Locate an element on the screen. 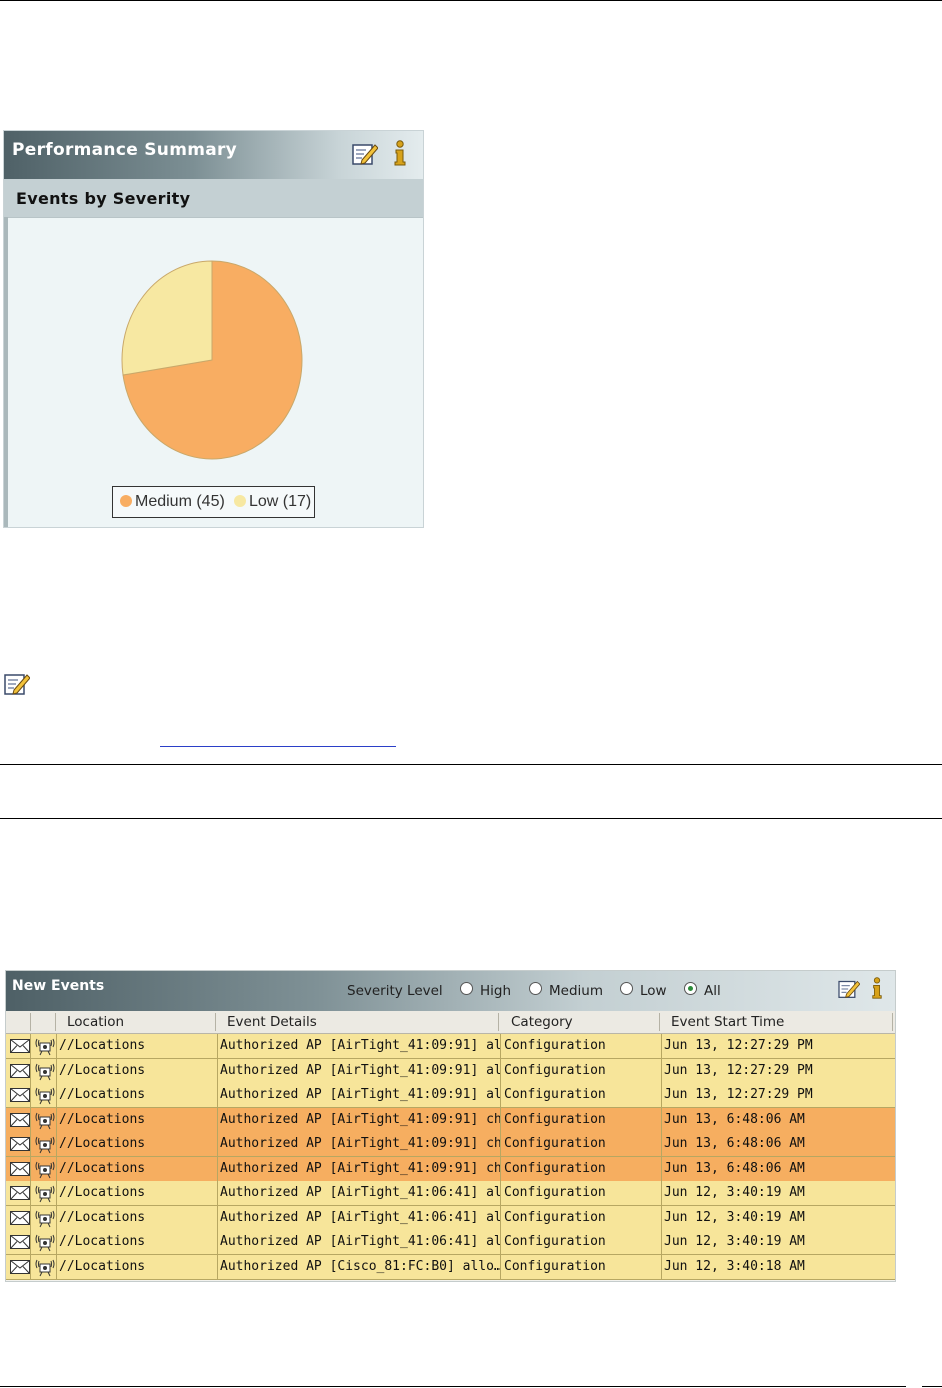 Image resolution: width=942 pixels, height=1388 pixels. radio-all is located at coordinates (690, 988).